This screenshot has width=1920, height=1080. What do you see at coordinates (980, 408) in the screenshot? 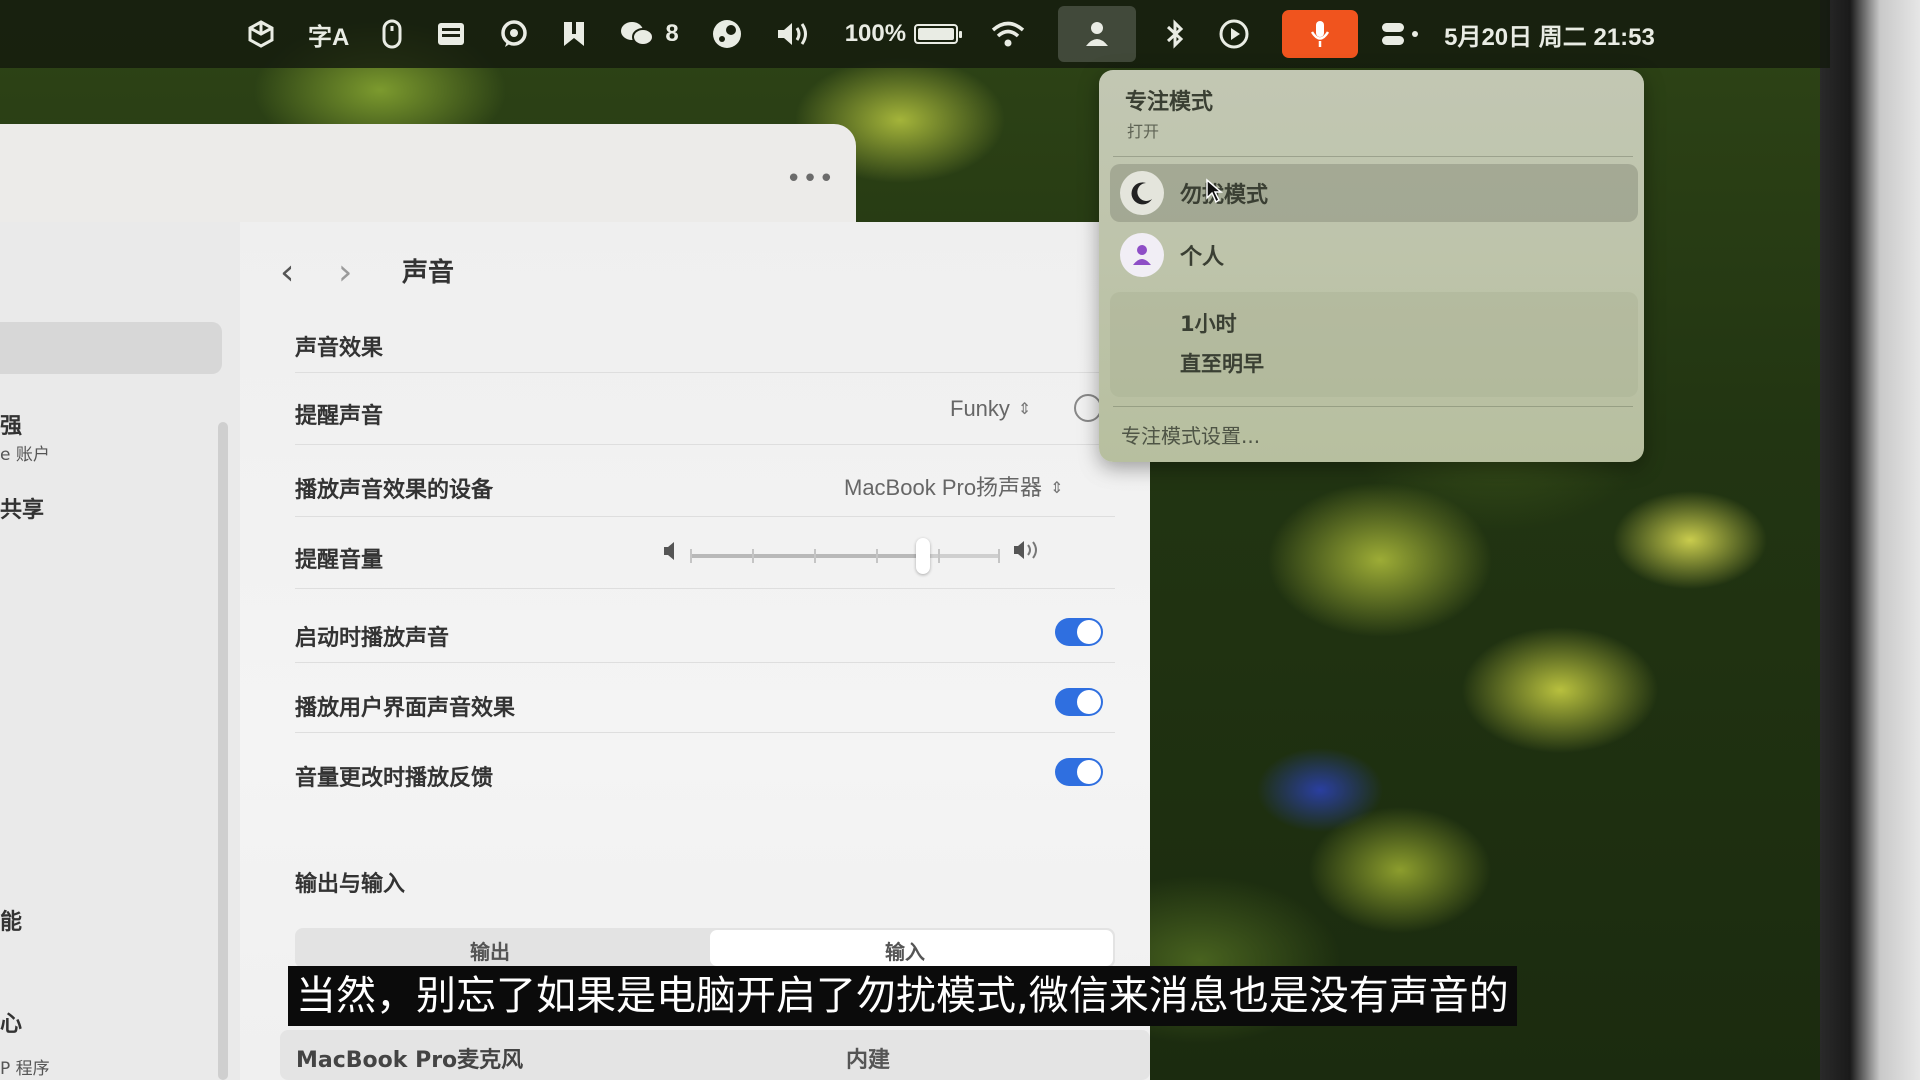
I see `alert-sound-value: Funky` at bounding box center [980, 408].